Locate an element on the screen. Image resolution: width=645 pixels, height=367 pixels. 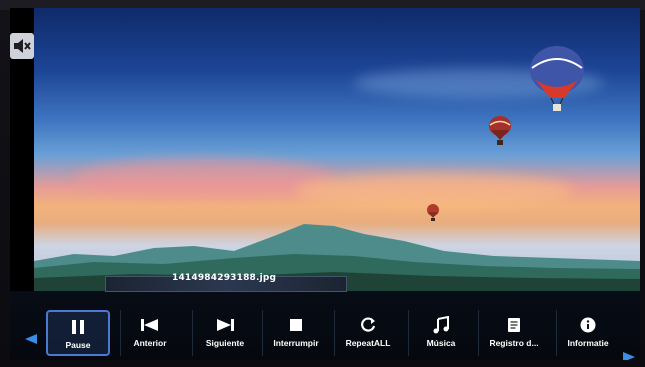
speaker-mute-icon is located at coordinates (22, 46).